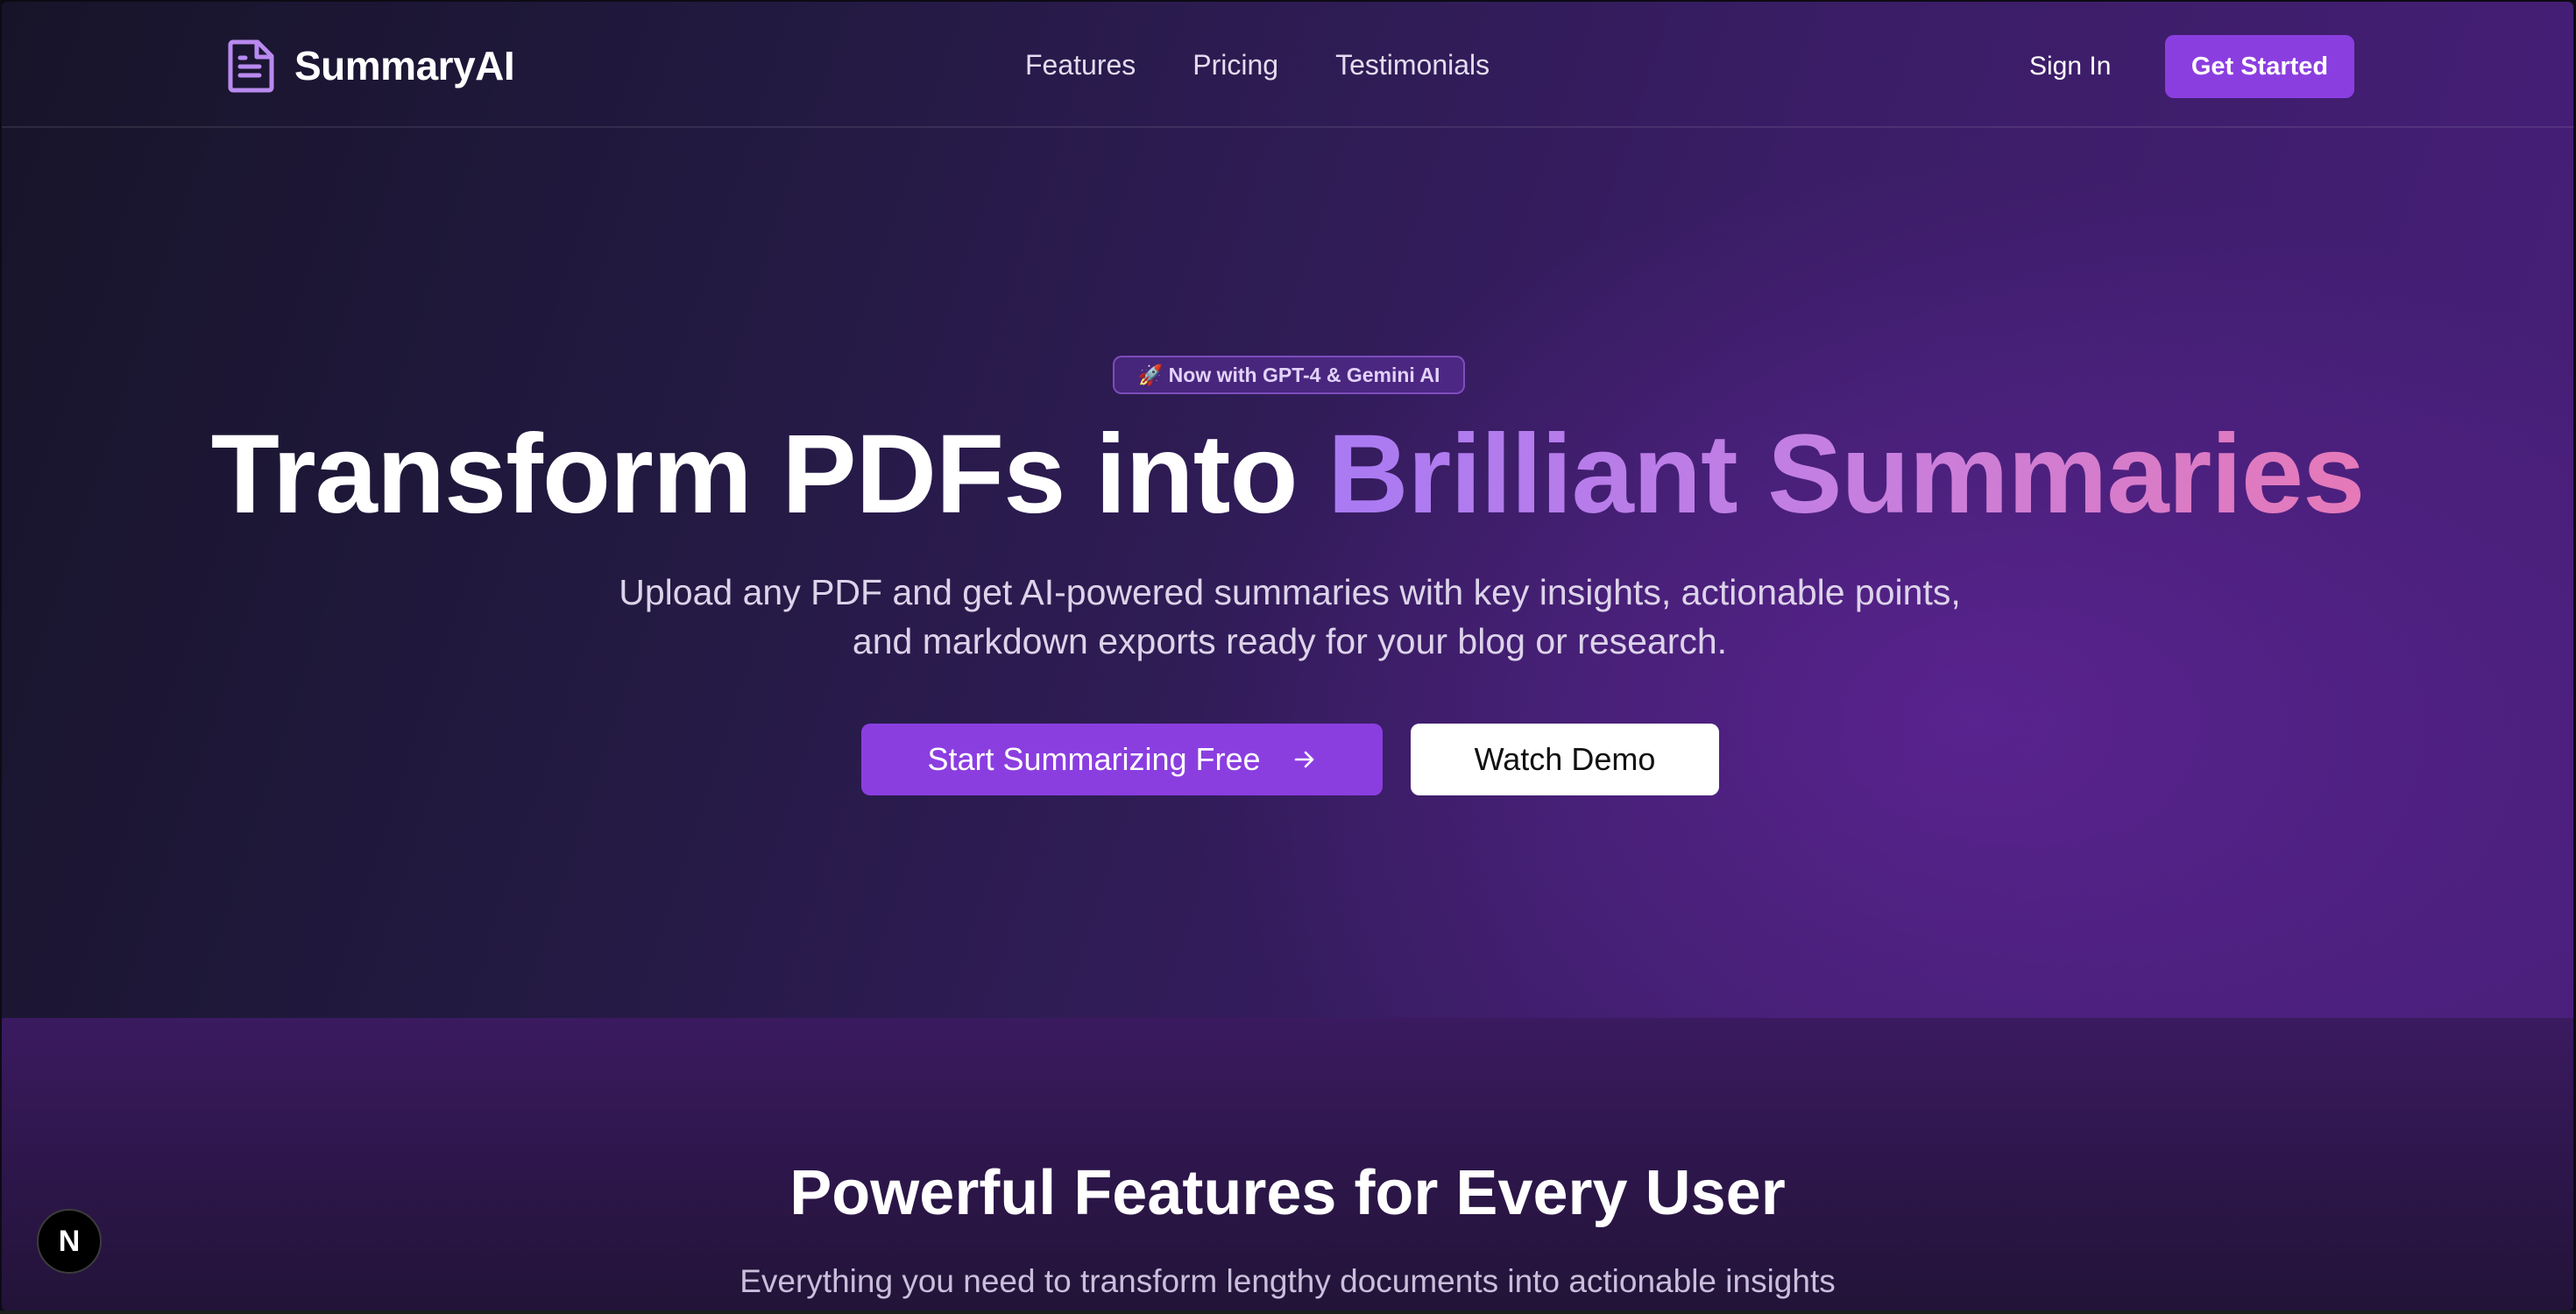 Image resolution: width=2576 pixels, height=1314 pixels. I want to click on watch-demo-button: Watch Demo, so click(1565, 759).